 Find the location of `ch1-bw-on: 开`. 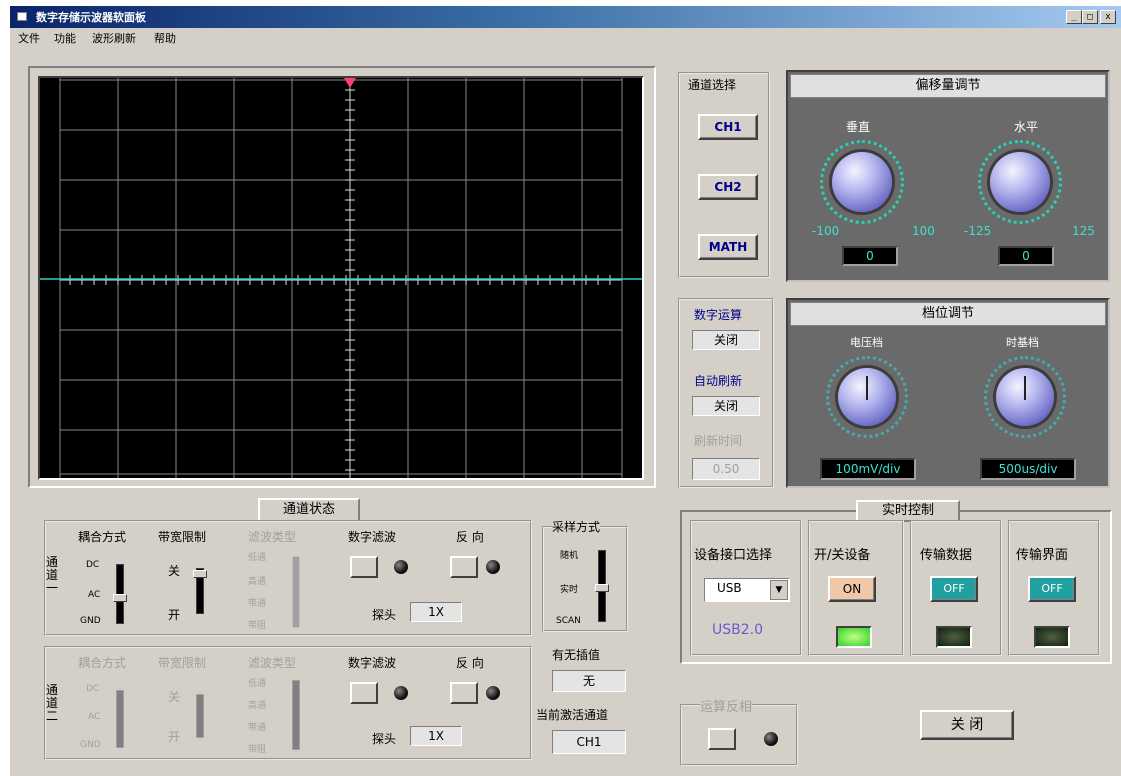

ch1-bw-on: 开 is located at coordinates (174, 615).